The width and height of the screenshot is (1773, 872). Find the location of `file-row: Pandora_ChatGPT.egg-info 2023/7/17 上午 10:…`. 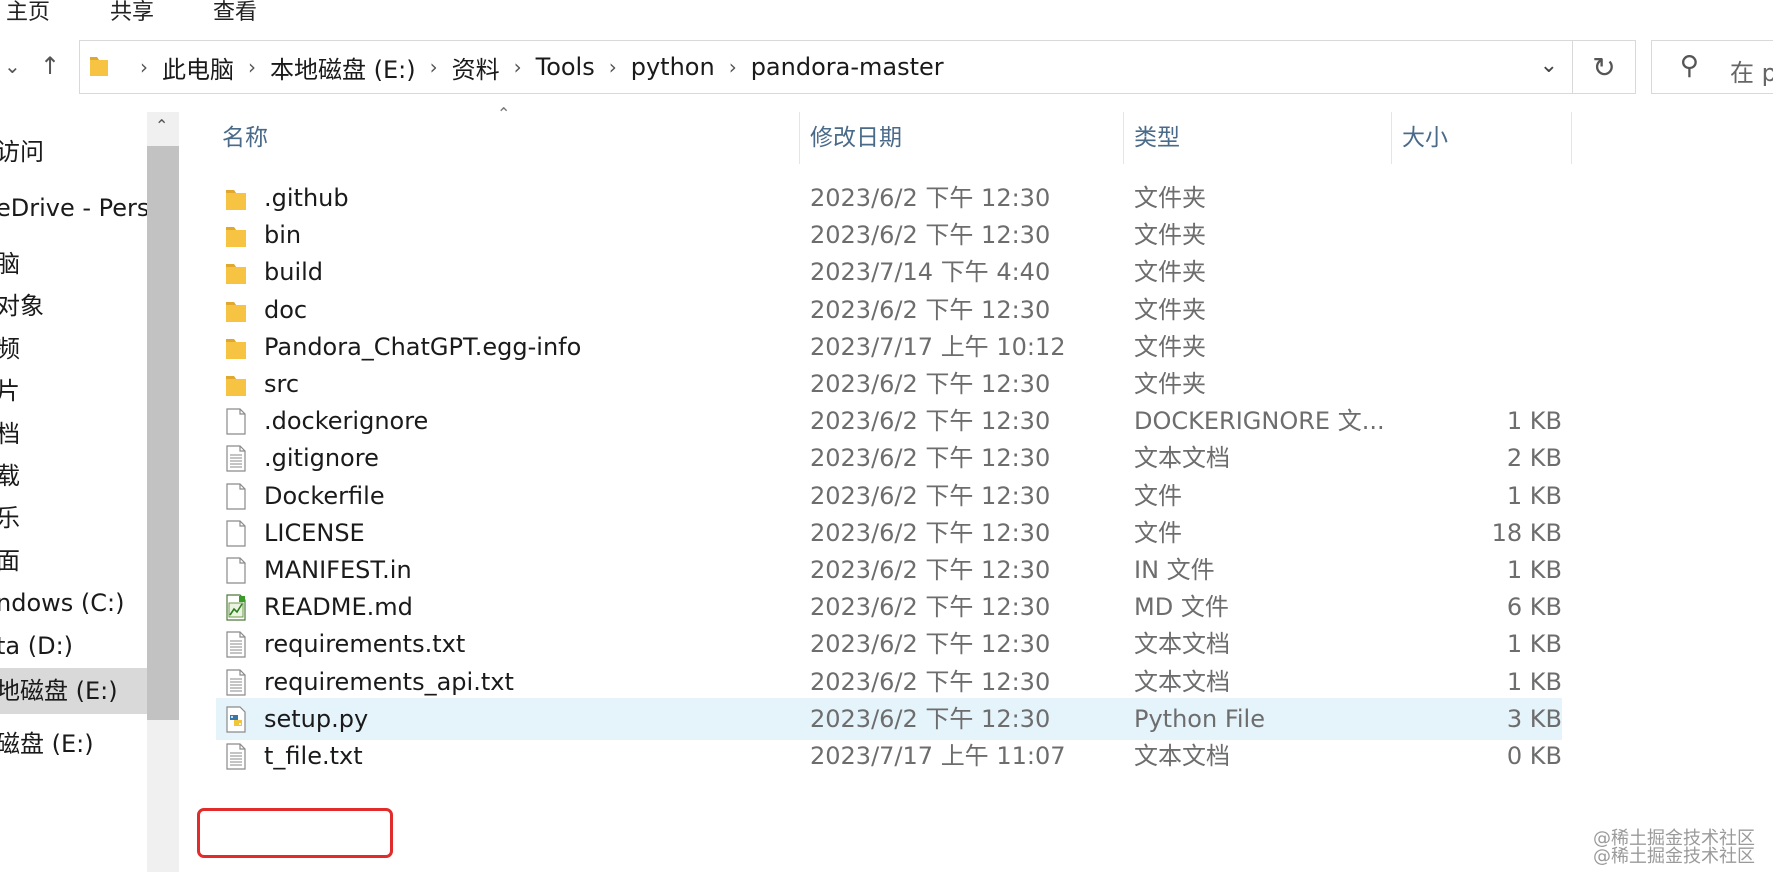

file-row: Pandora_ChatGPT.egg-info 2023/7/17 上午 10:… is located at coordinates (889, 347).